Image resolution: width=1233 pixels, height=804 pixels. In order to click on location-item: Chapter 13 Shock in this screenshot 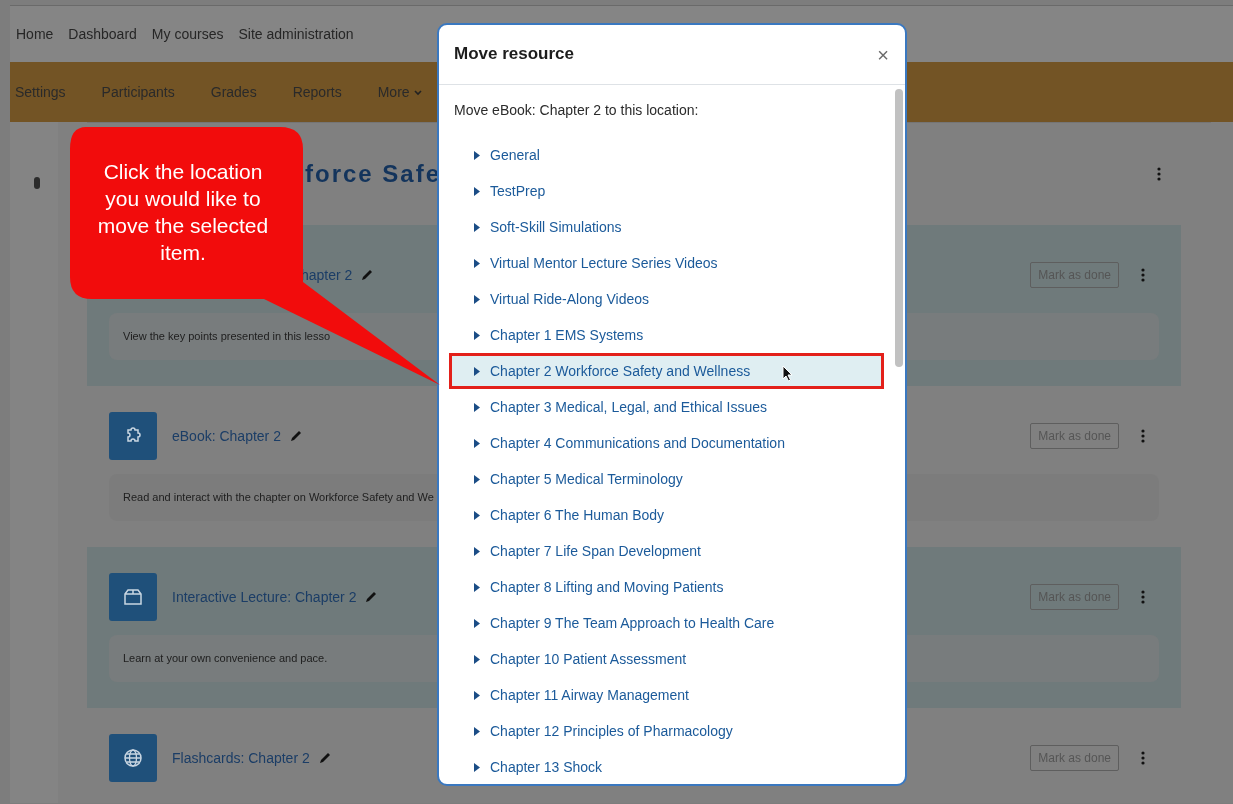, I will do `click(666, 766)`.